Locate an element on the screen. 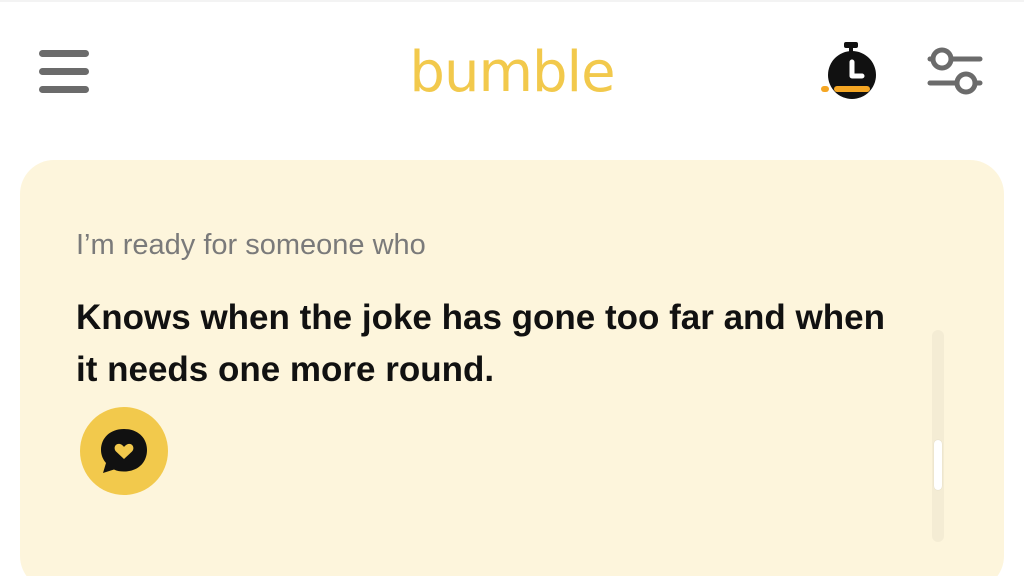 The height and width of the screenshot is (576, 1024). timer-button is located at coordinates (850, 72).